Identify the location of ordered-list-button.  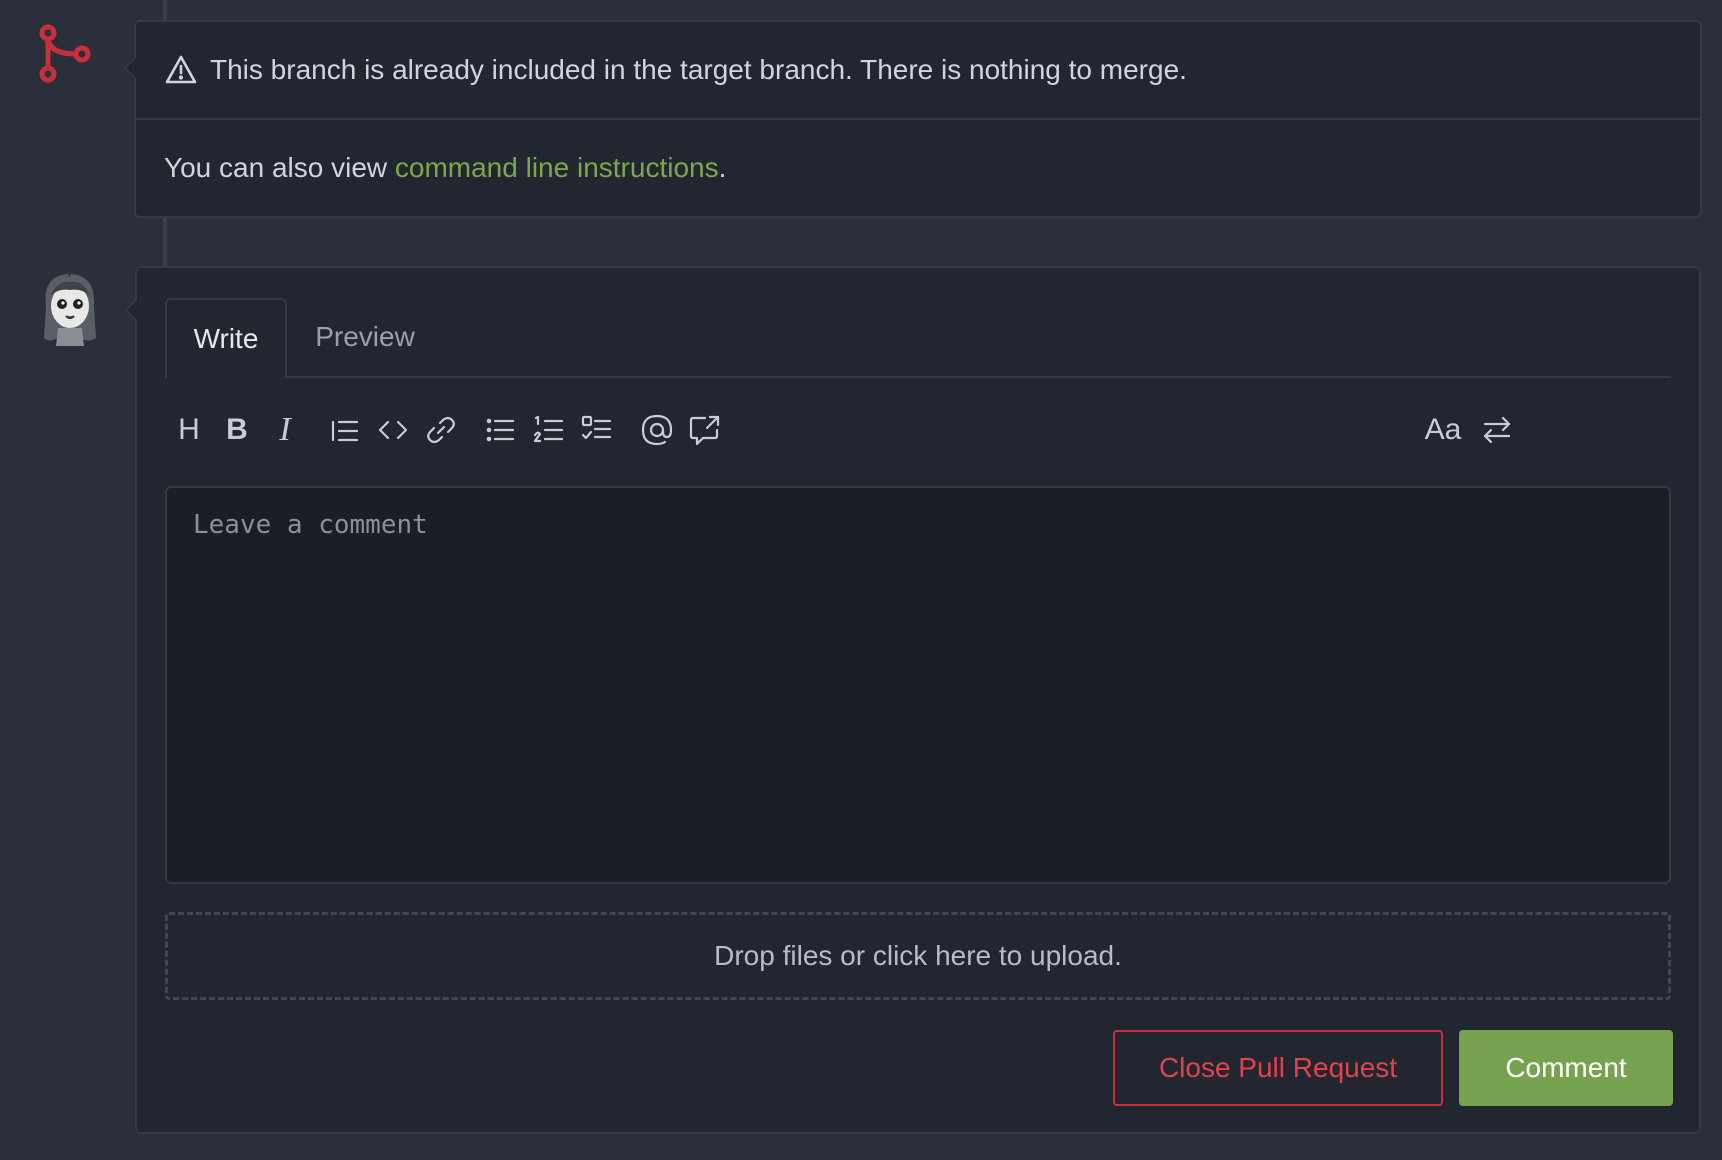
(549, 430).